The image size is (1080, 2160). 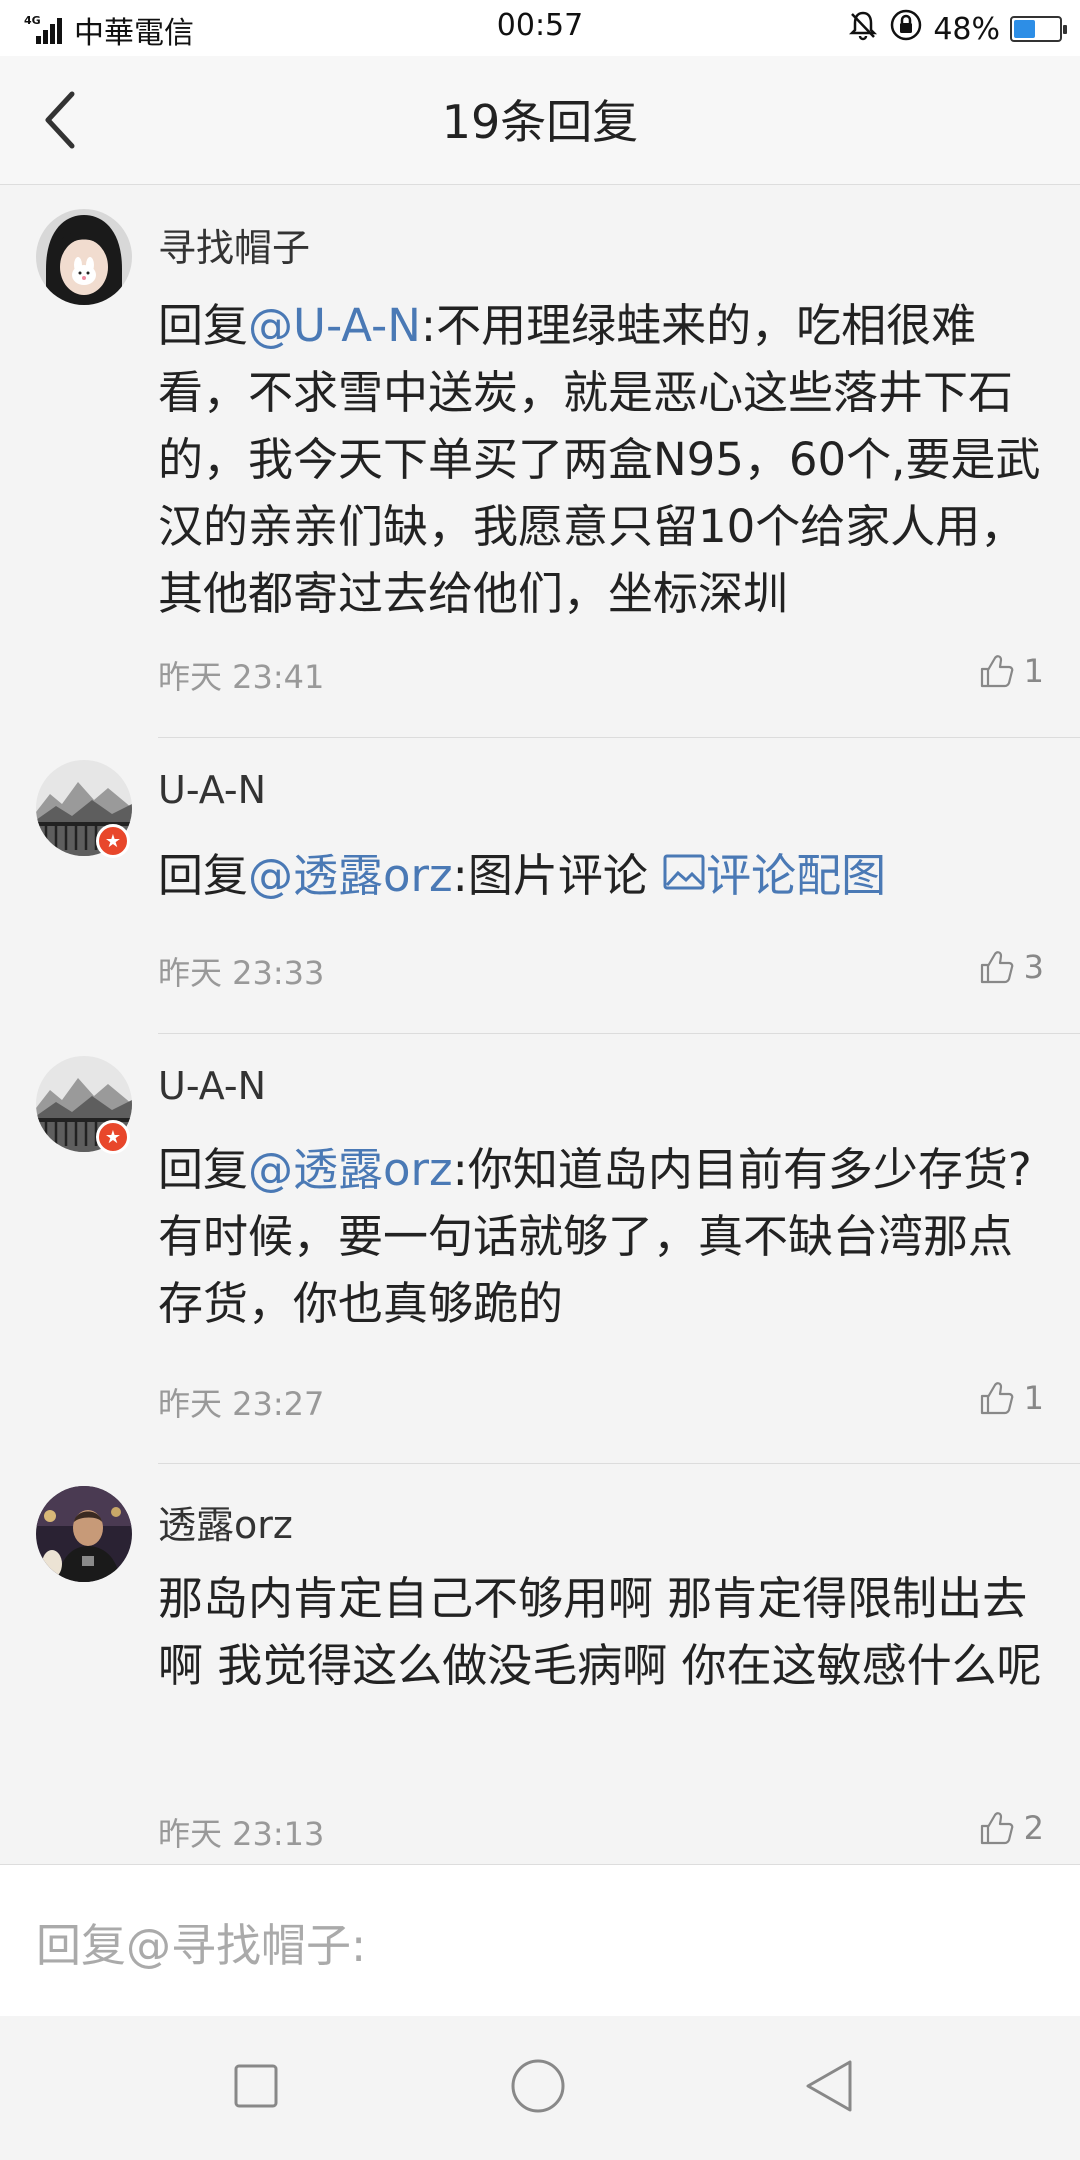 I want to click on battery-percent: 48%, so click(x=966, y=29).